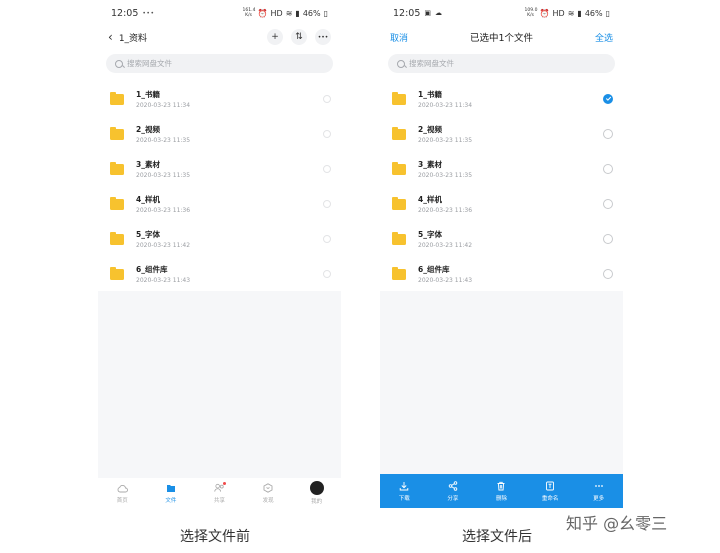  What do you see at coordinates (593, 13) in the screenshot?
I see `battery-level: 46%` at bounding box center [593, 13].